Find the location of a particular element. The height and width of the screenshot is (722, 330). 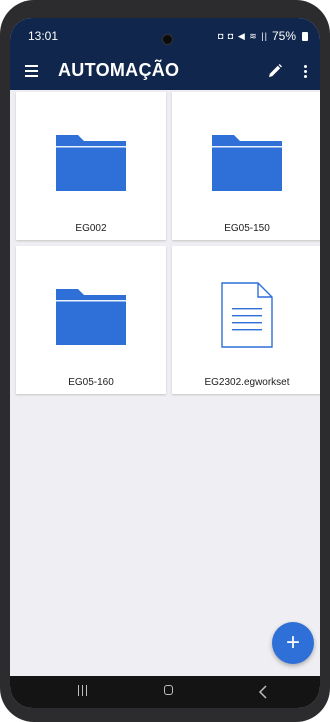

item-name: EG002 is located at coordinates (91, 228).